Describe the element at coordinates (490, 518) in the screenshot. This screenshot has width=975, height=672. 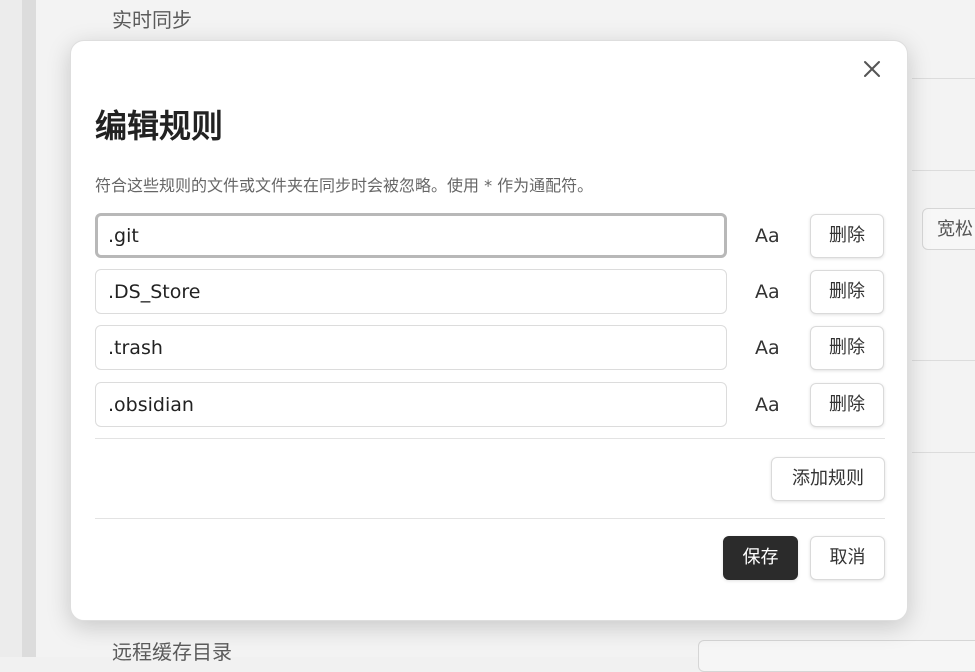
I see `footer-divider` at that location.